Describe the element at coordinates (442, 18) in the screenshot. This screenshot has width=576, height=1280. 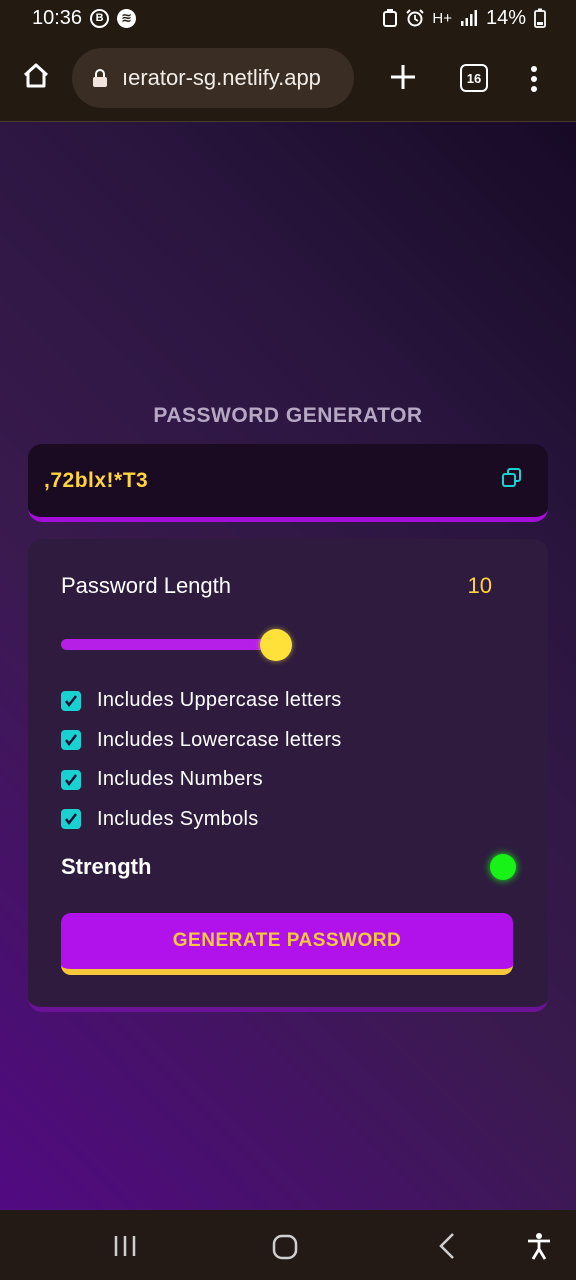
I see `network-type: H+` at that location.